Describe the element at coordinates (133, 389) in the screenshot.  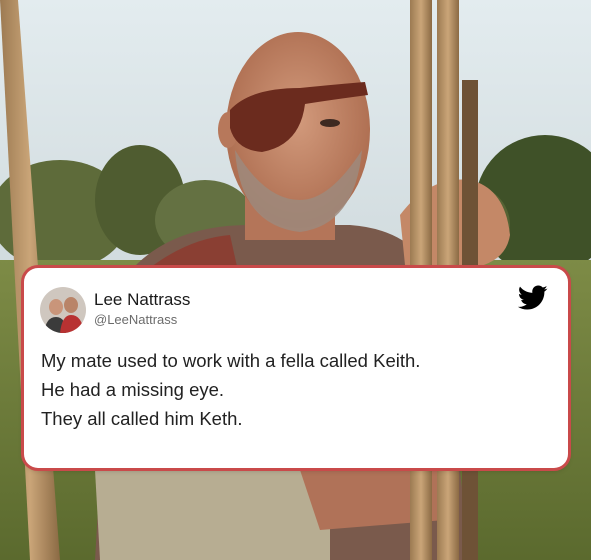
I see `tweet-line: He had a missing eye.` at that location.